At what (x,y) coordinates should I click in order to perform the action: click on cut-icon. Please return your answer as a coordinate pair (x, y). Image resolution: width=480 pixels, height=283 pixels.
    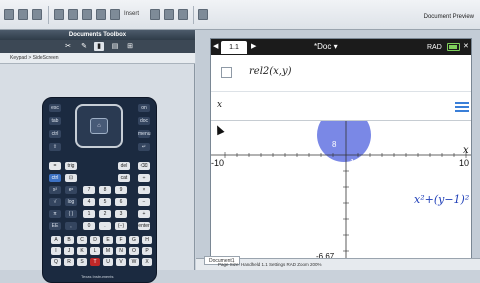
    Looking at the image, I should click on (59, 14).